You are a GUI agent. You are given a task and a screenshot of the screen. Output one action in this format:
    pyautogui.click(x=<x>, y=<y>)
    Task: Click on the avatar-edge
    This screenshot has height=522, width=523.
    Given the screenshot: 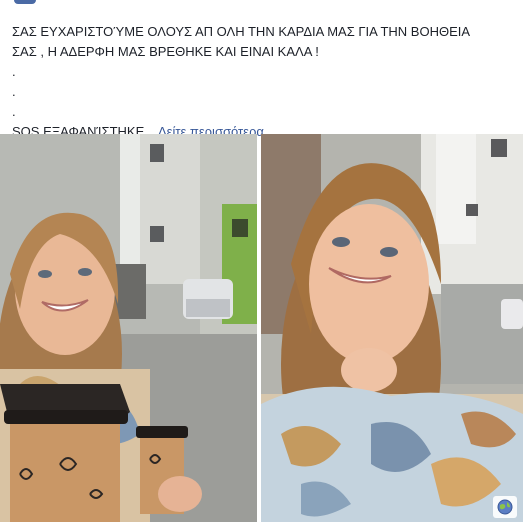 What is the action you would take?
    pyautogui.click(x=25, y=2)
    